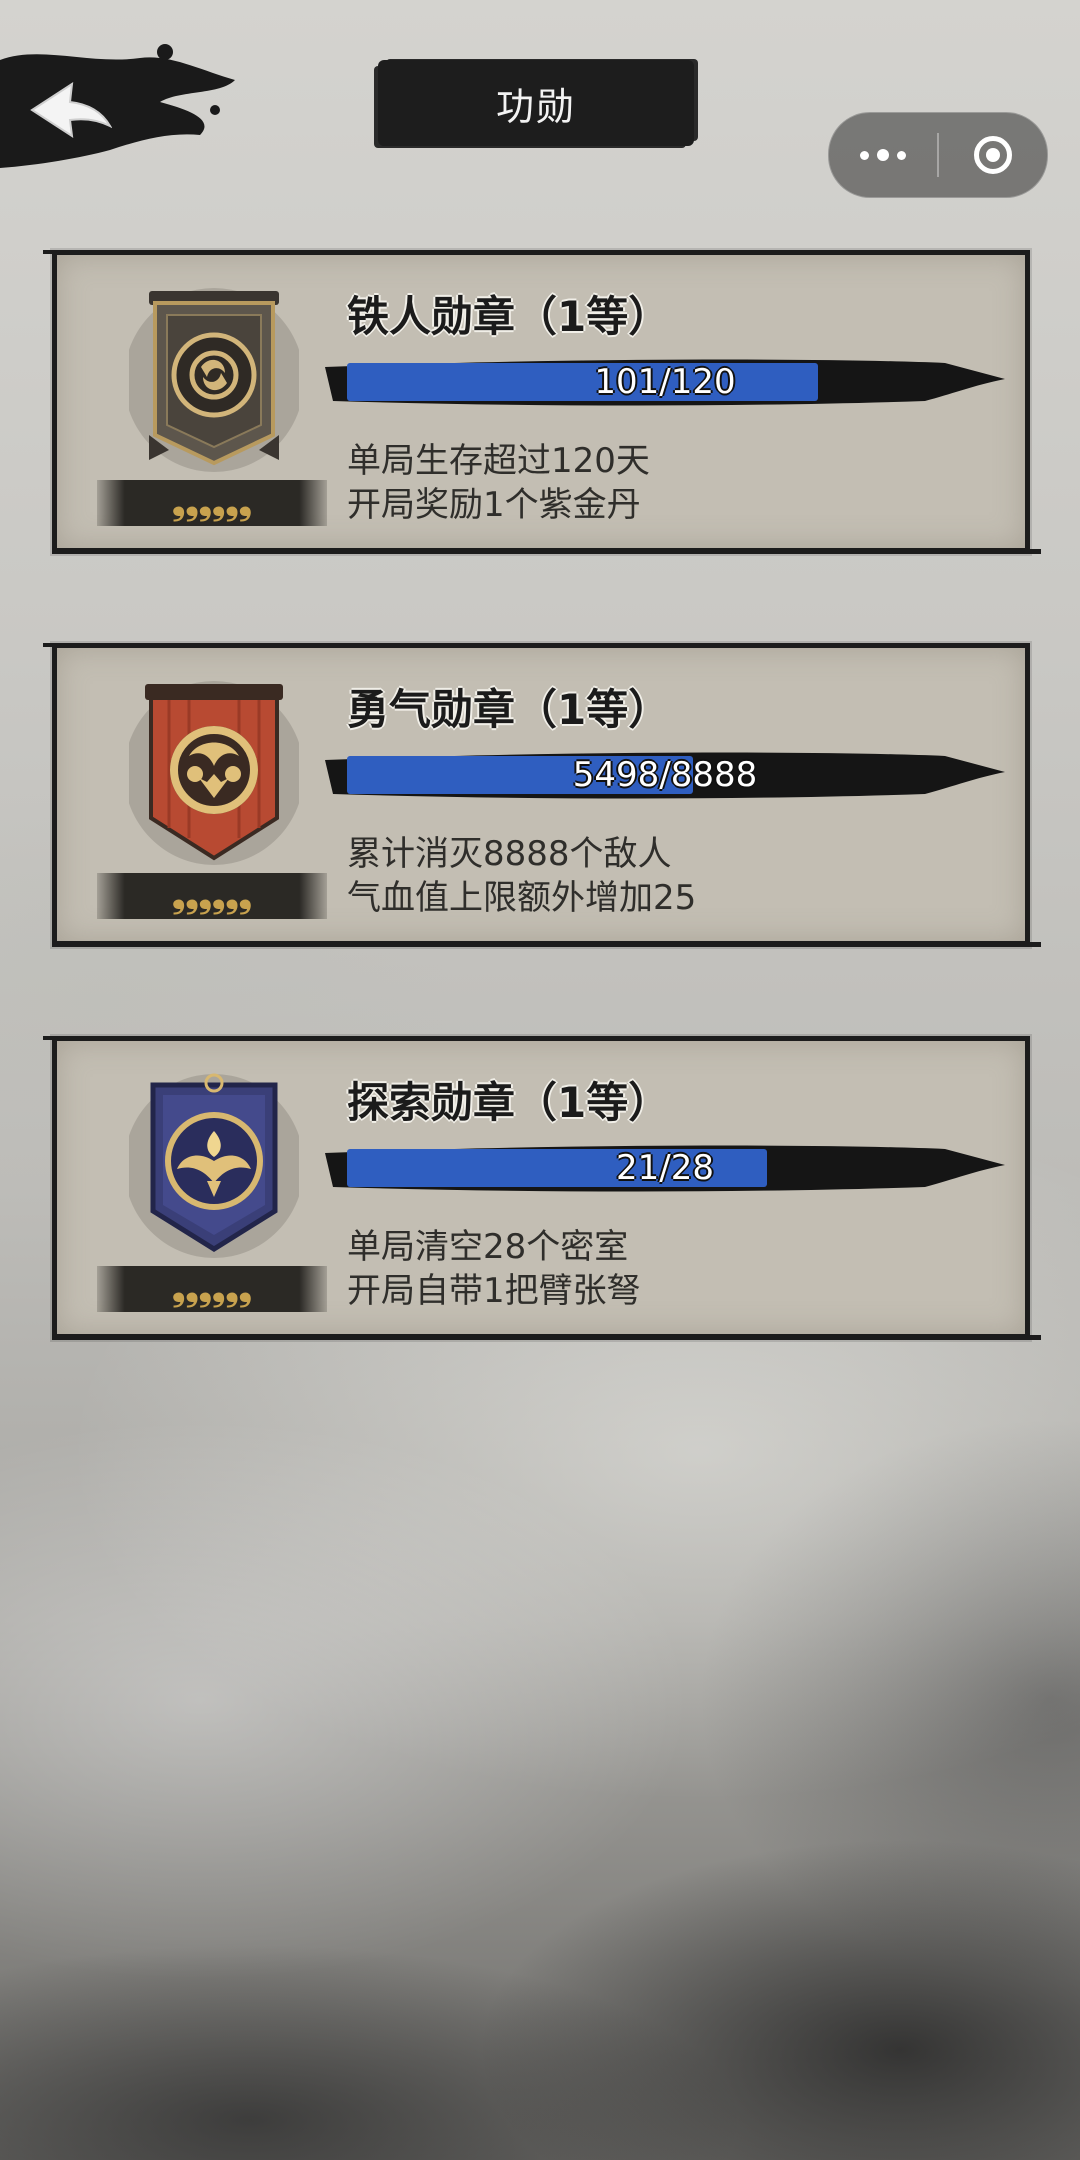 This screenshot has width=1080, height=2160. What do you see at coordinates (535, 106) in the screenshot?
I see `page-title: 功勋` at bounding box center [535, 106].